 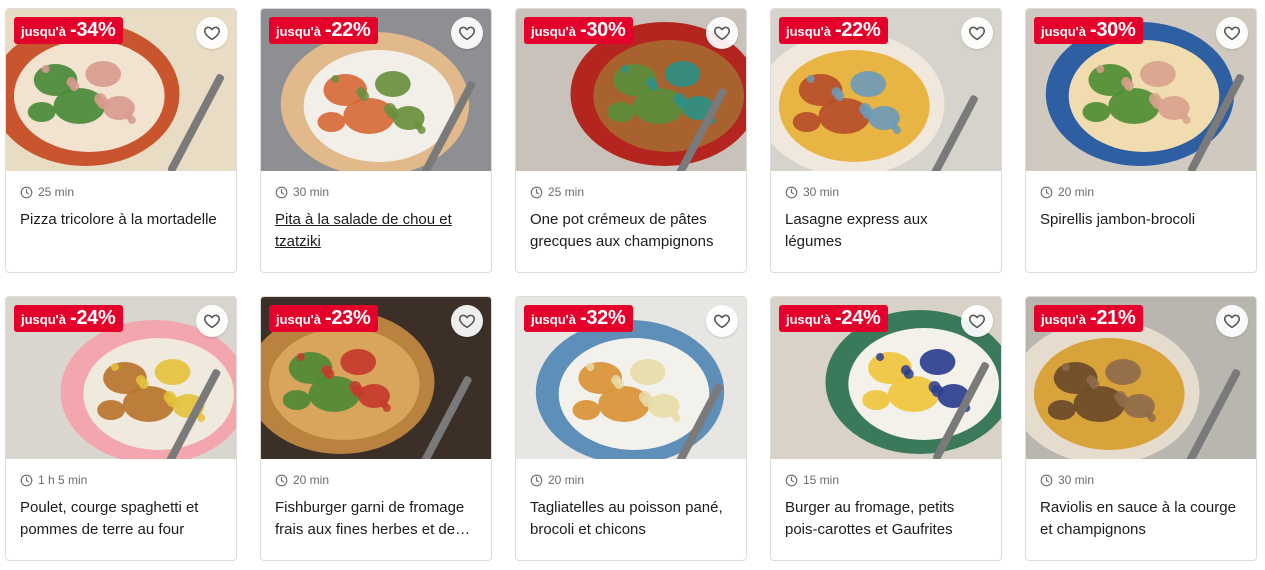 What do you see at coordinates (68, 30) in the screenshot?
I see `discount-badge: jusqu'à -34%` at bounding box center [68, 30].